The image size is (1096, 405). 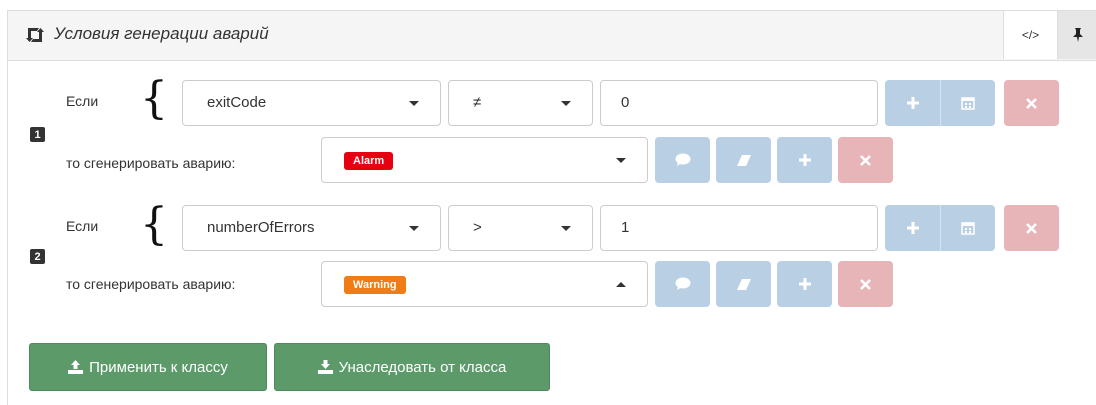 What do you see at coordinates (520, 228) in the screenshot?
I see `operator-select: >` at bounding box center [520, 228].